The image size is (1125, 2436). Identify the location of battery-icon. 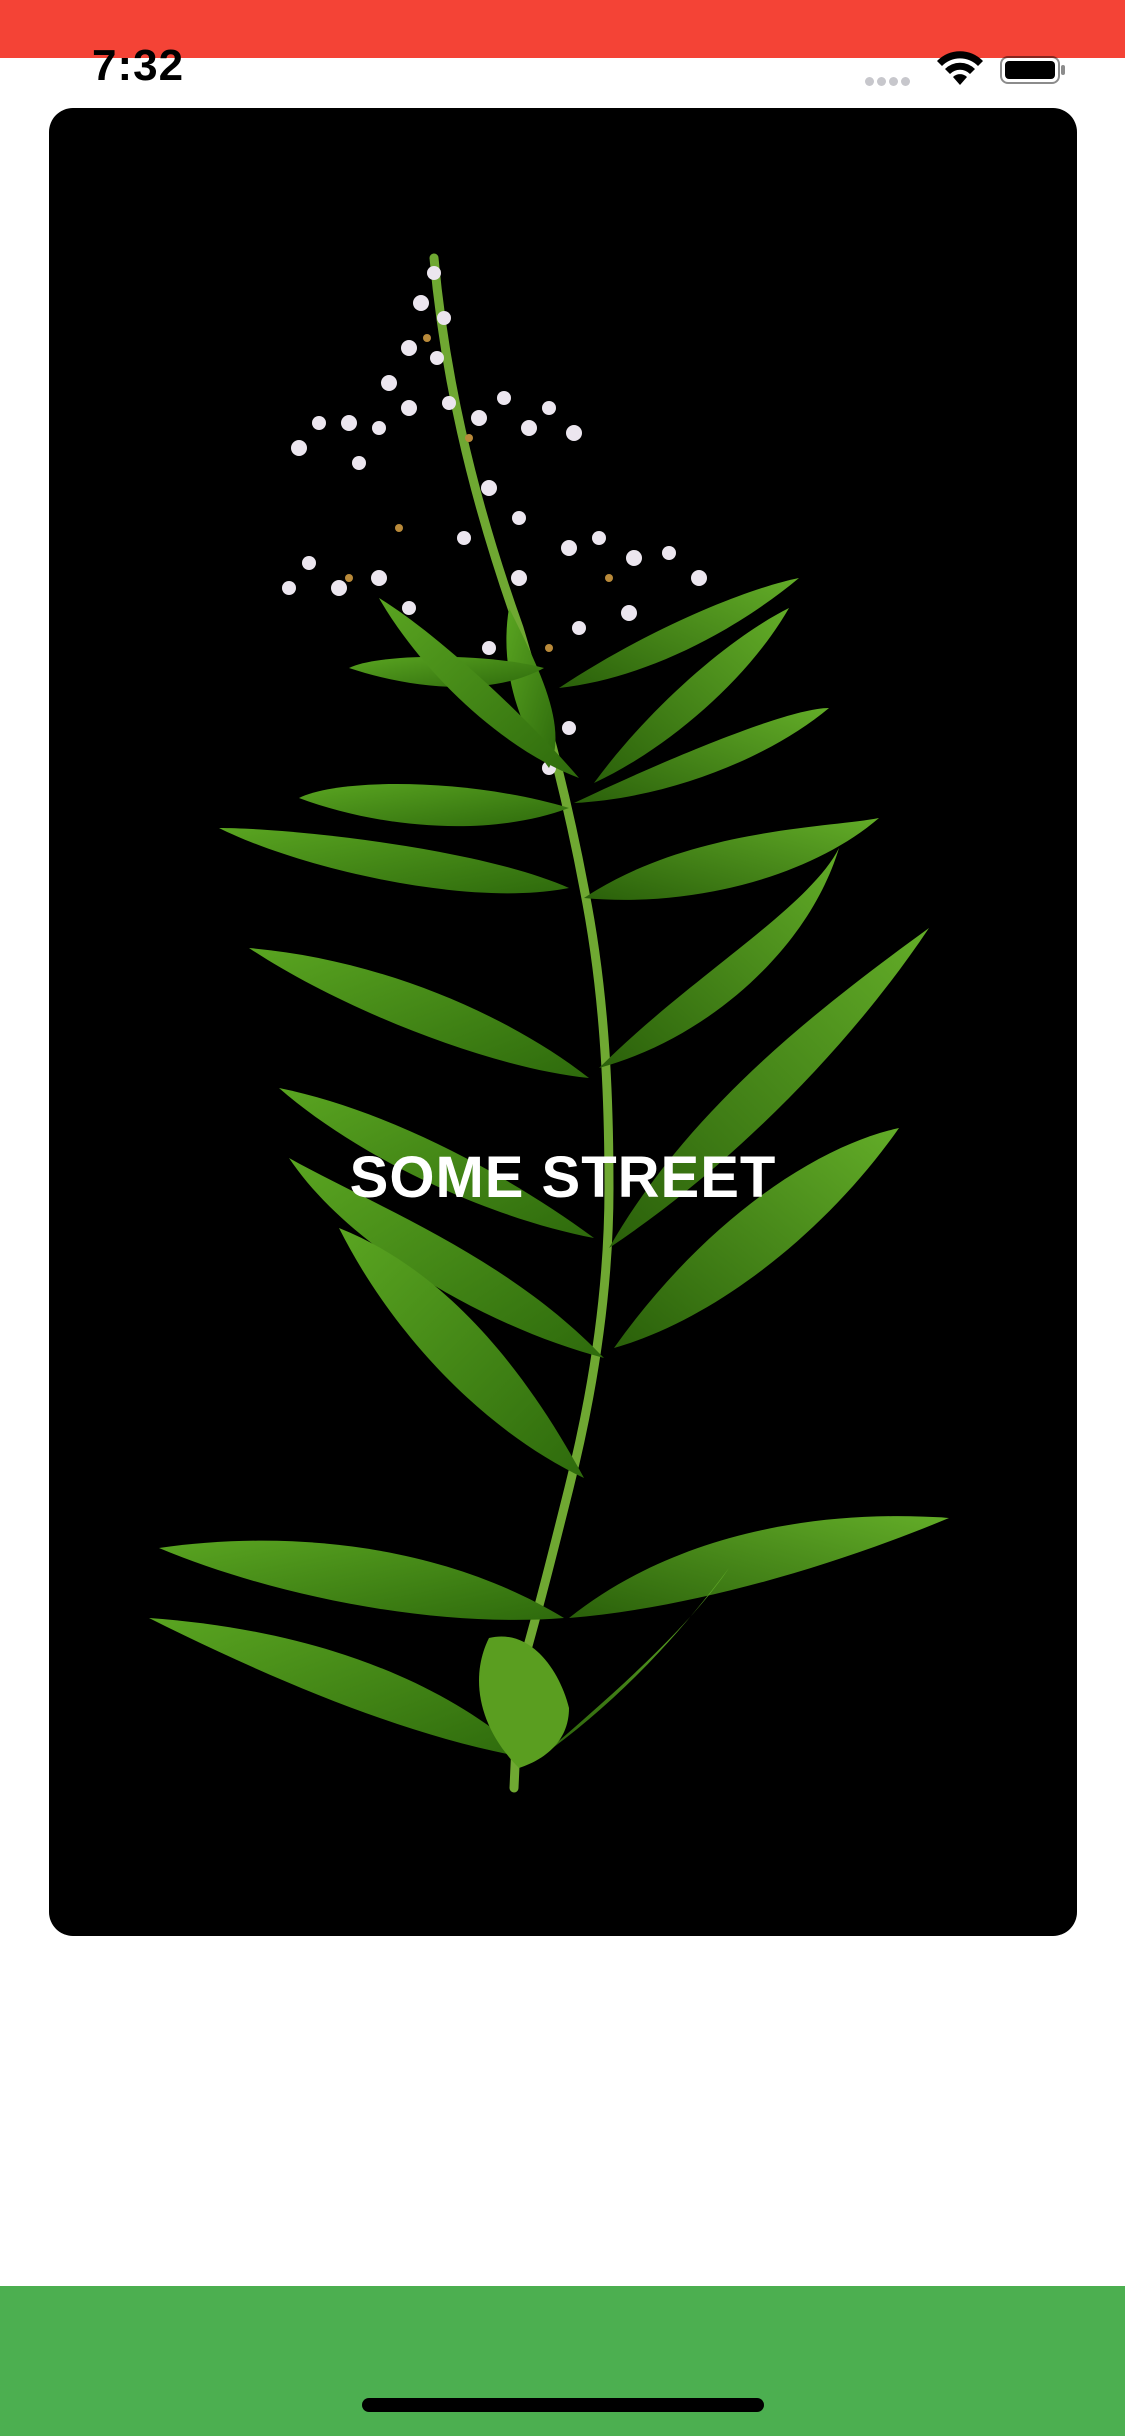
(1032, 70).